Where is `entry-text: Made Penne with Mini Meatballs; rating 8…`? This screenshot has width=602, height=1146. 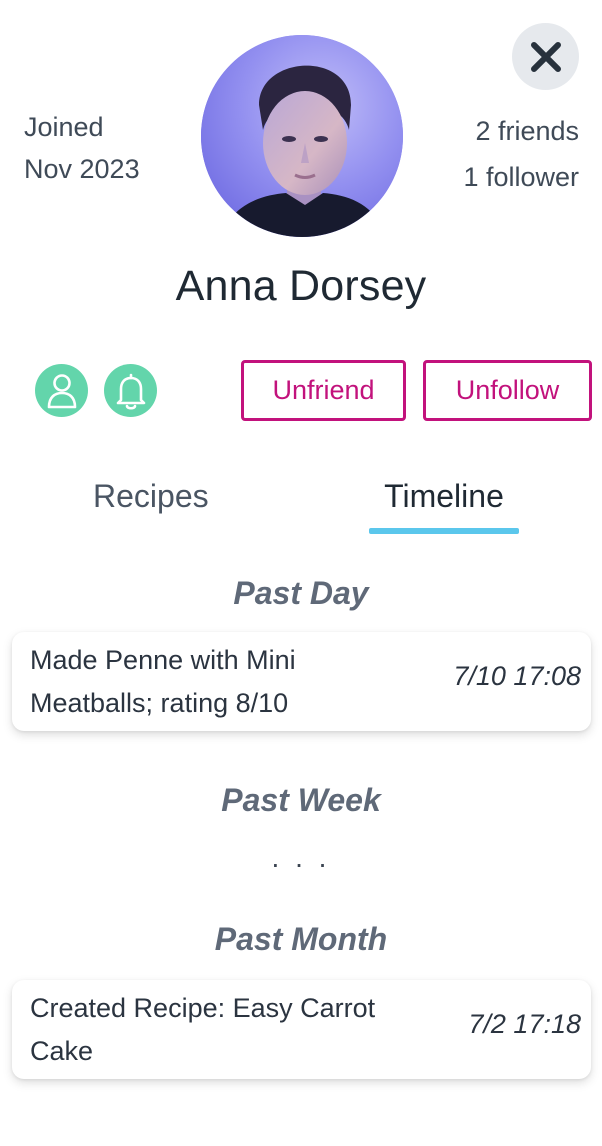 entry-text: Made Penne with Mini Meatballs; rating 8… is located at coordinates (163, 681).